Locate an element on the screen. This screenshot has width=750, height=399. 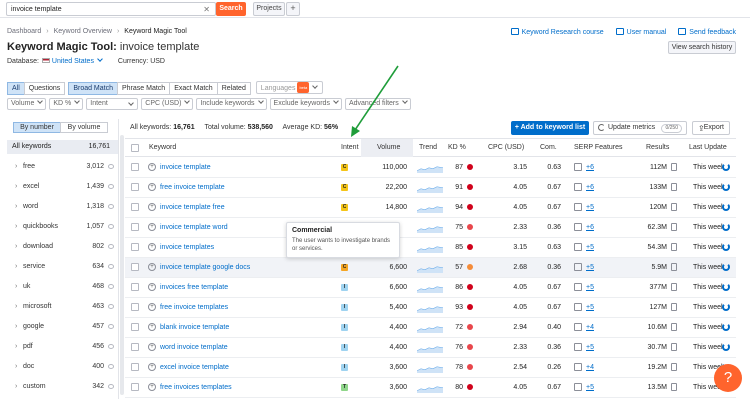
col-last-update: Last Update is located at coordinates (708, 147).